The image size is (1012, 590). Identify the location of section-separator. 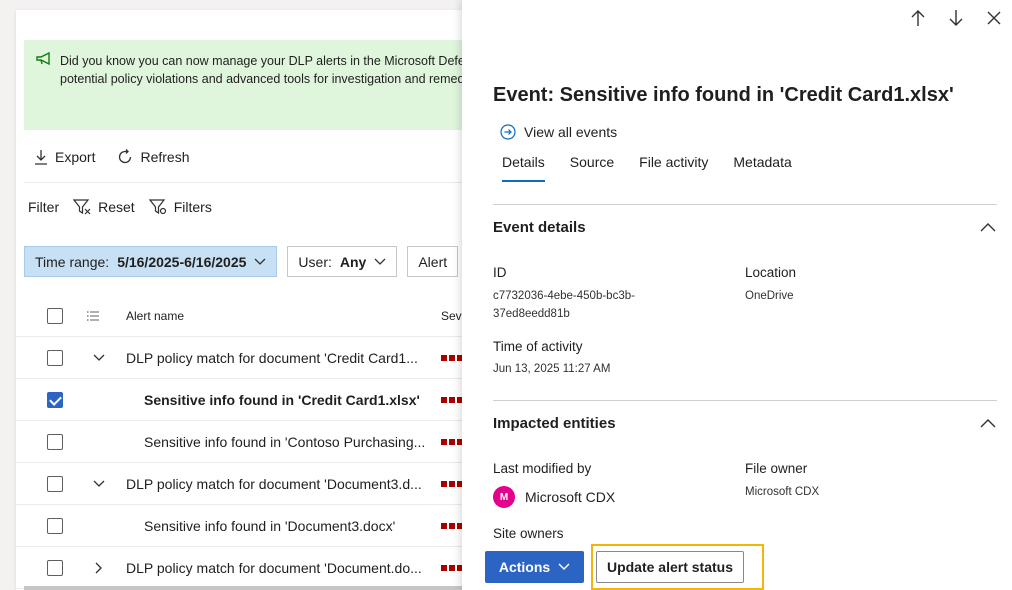
(745, 204).